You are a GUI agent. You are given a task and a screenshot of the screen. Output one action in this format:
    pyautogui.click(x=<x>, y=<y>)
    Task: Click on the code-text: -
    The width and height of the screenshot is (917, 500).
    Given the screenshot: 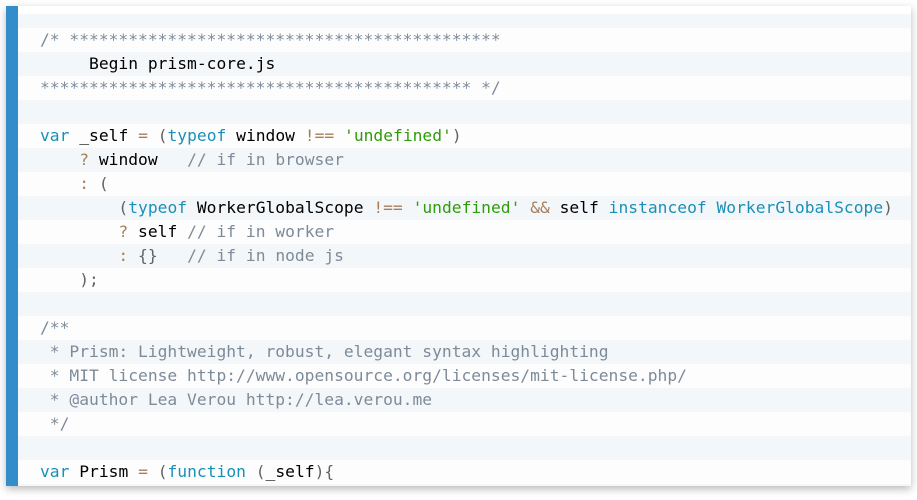 What is the action you would take?
    pyautogui.click(x=201, y=63)
    